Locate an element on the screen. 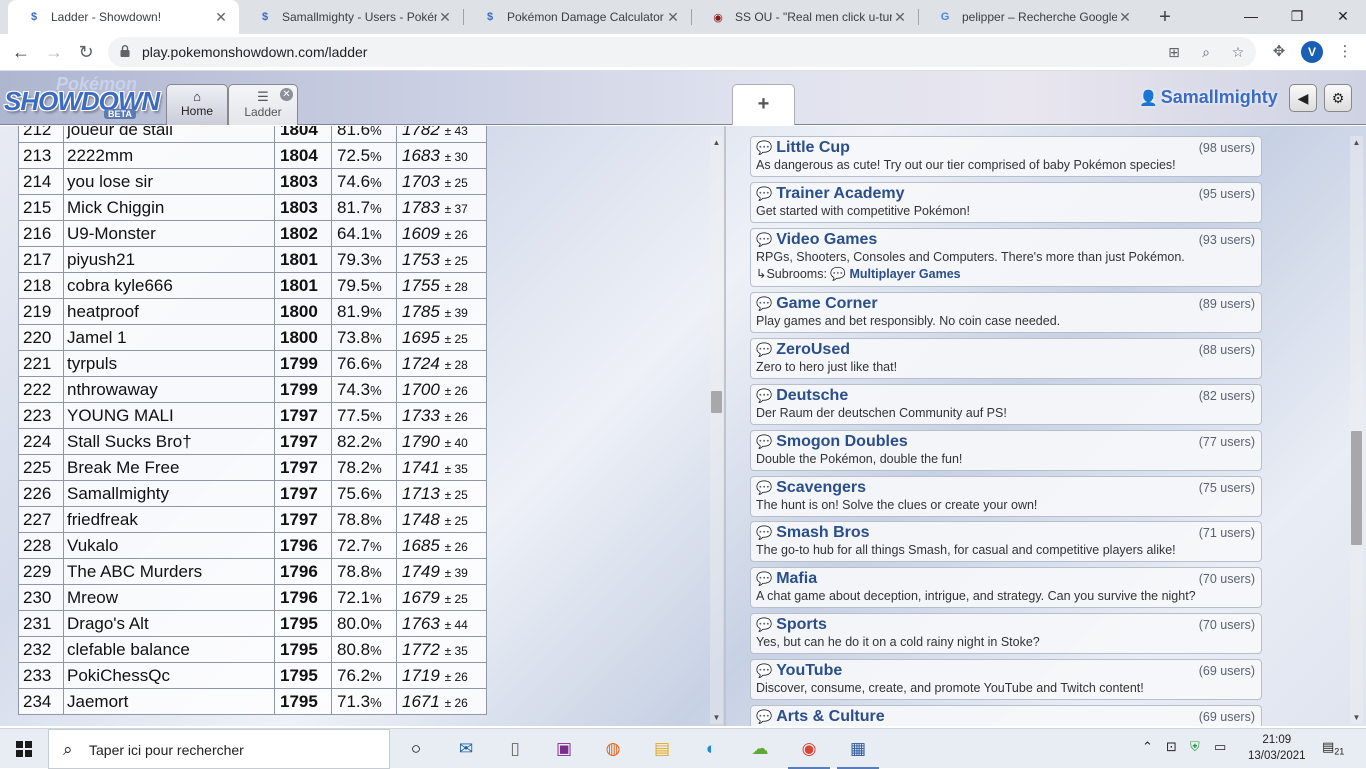  mail-icon: ✉ is located at coordinates (466, 749).